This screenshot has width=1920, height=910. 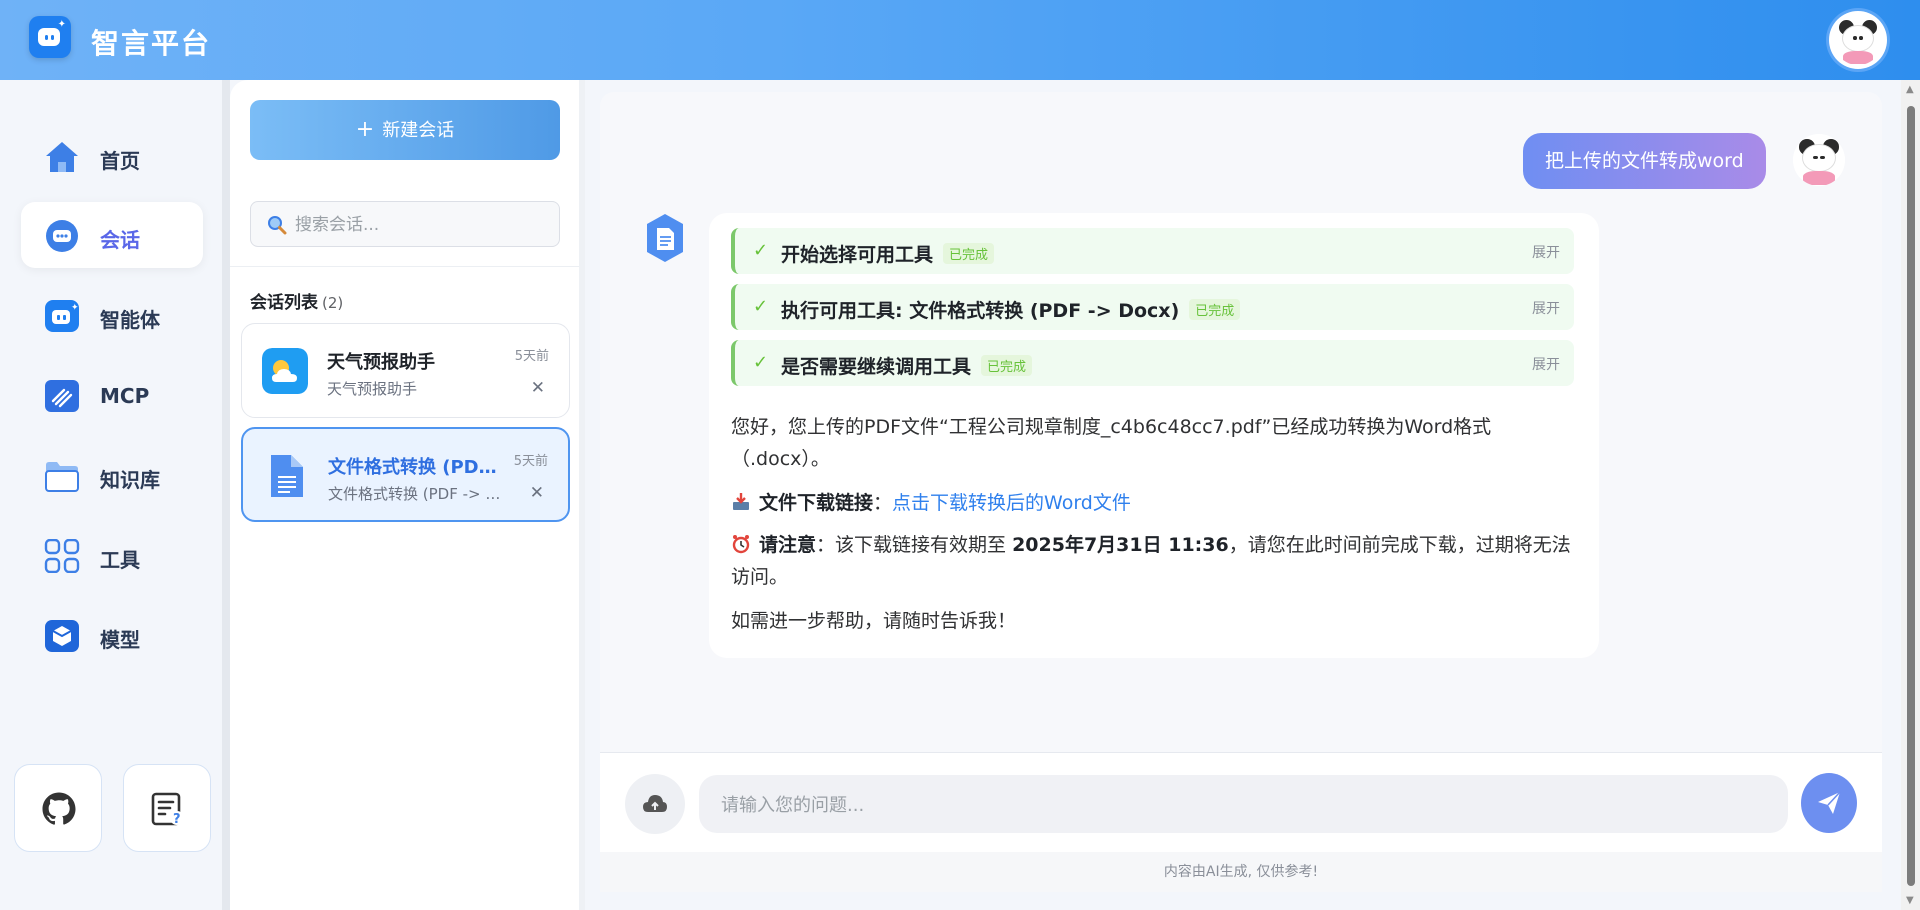 I want to click on ai-disclaimer: 内容由AI生成, 仅供参考!, so click(x=1241, y=872).